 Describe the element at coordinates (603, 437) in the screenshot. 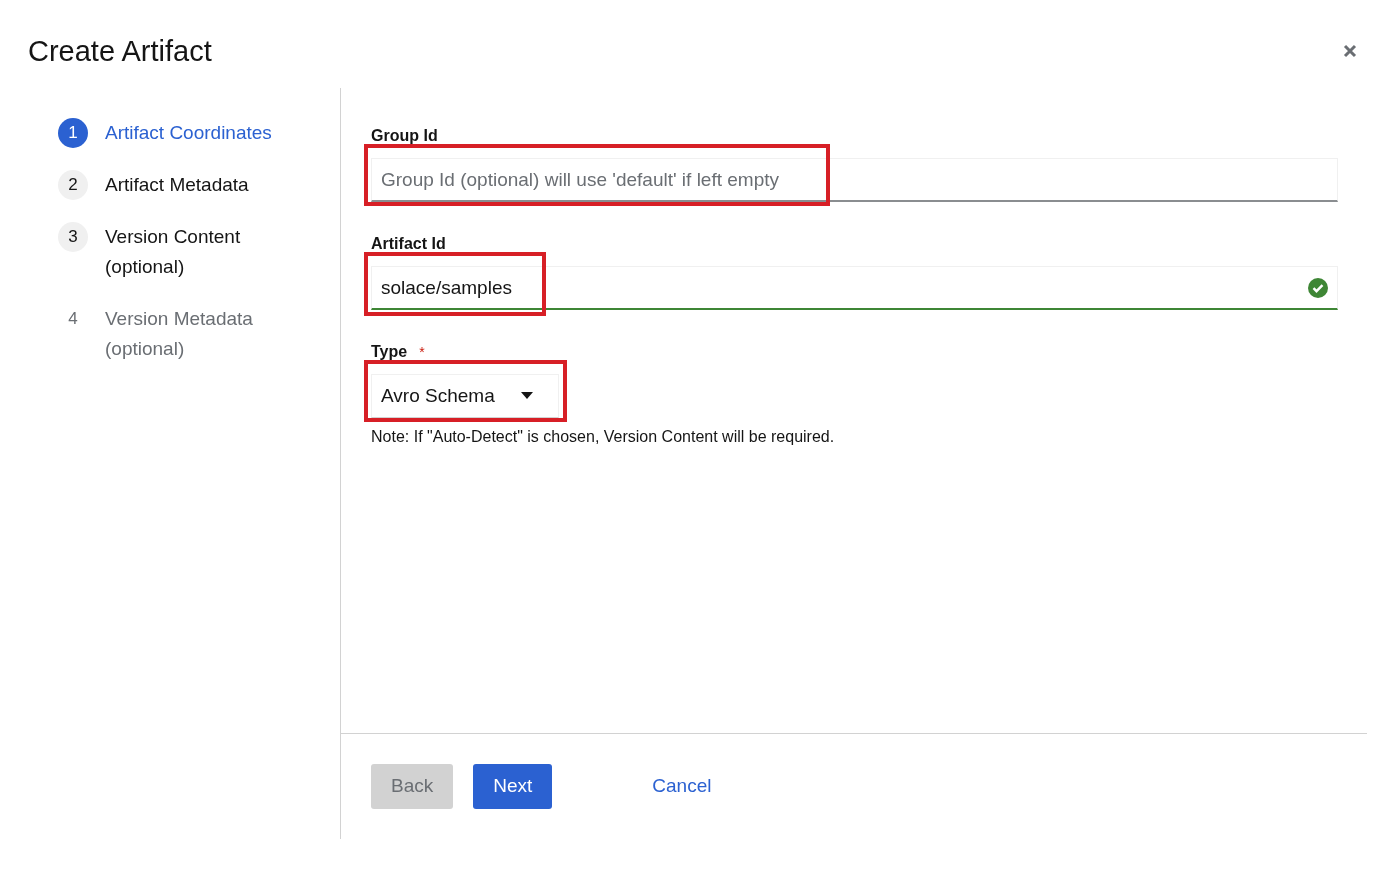

I see `helper-text: Note: If "Auto-Detect" is chosen, Version Content will be required.` at that location.